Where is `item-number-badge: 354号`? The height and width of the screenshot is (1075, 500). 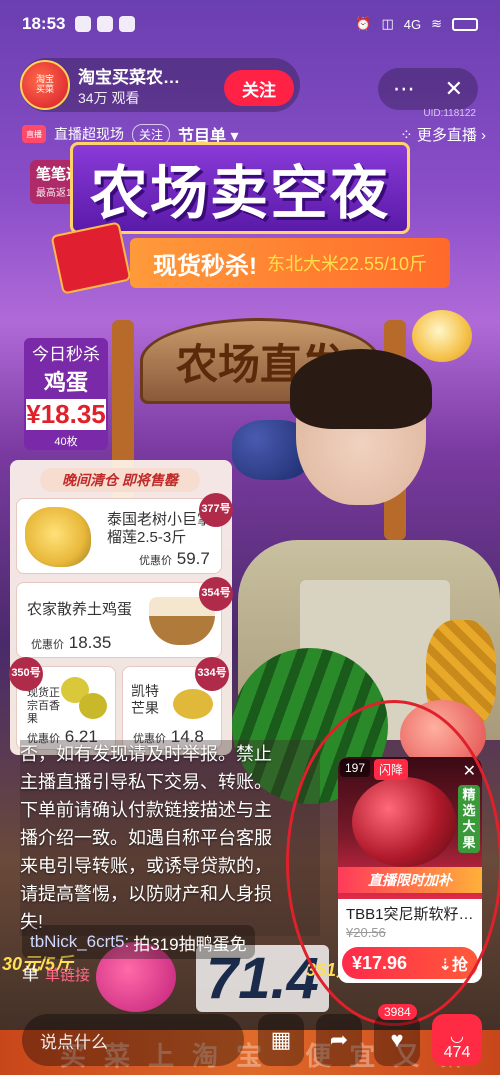 item-number-badge: 354号 is located at coordinates (216, 594).